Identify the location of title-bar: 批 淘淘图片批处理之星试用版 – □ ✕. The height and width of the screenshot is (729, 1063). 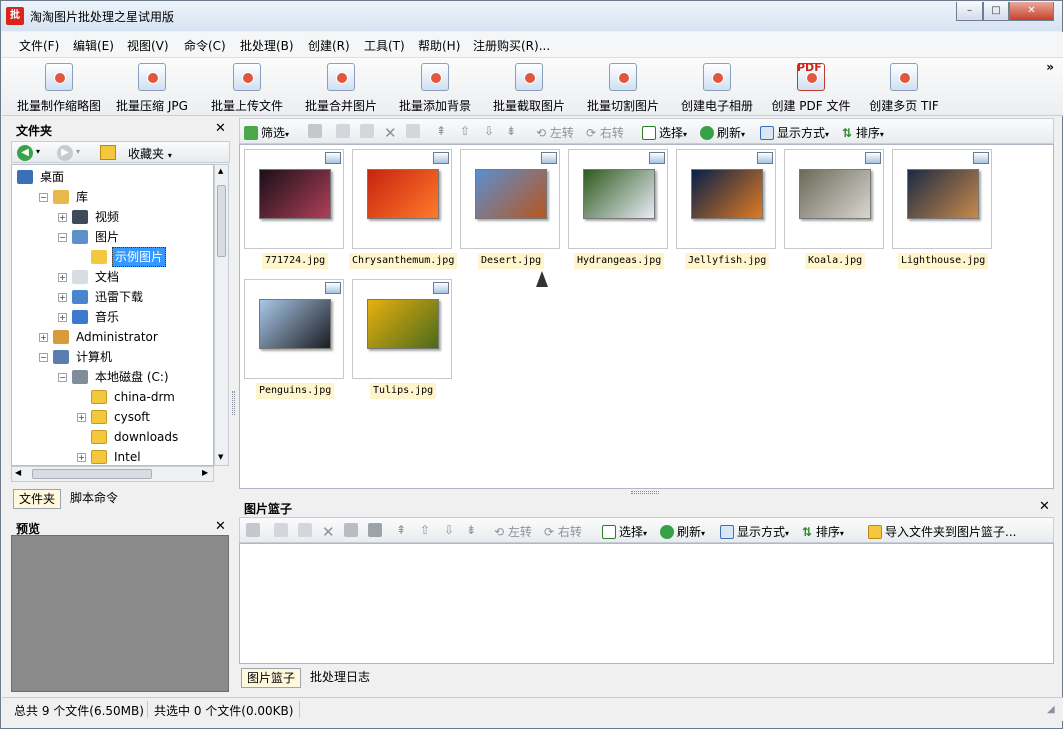
(531, 16).